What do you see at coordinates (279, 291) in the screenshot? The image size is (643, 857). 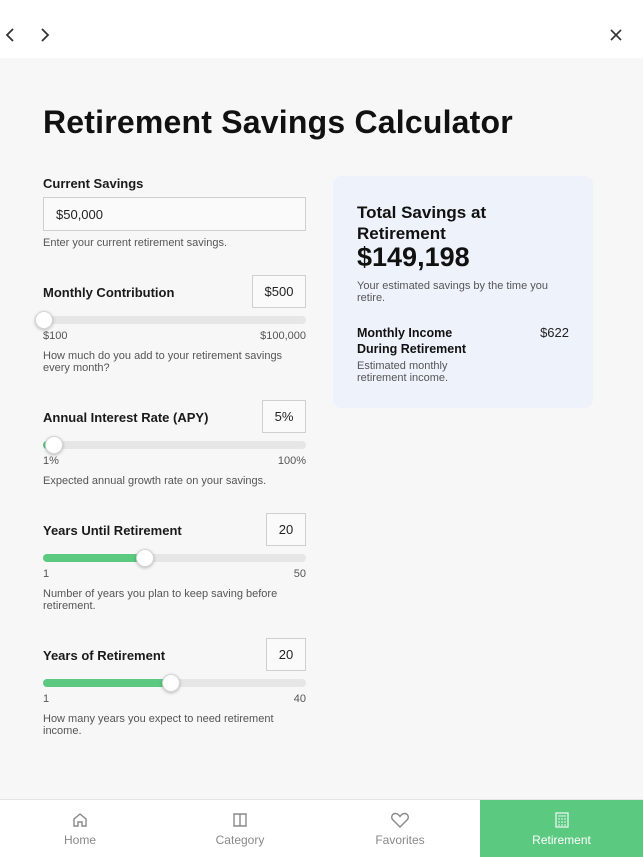 I see `monthly-contribution-value: $500` at bounding box center [279, 291].